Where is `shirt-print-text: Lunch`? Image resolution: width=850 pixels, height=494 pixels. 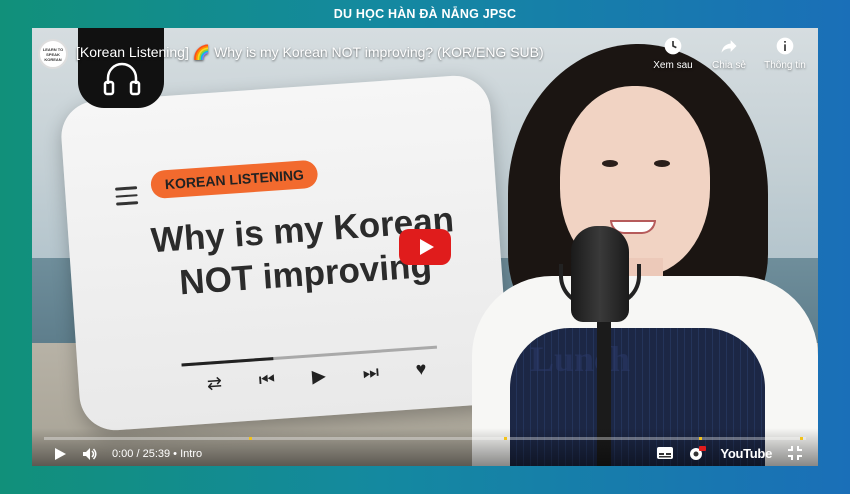
shirt-print-text: Lunch is located at coordinates (580, 359).